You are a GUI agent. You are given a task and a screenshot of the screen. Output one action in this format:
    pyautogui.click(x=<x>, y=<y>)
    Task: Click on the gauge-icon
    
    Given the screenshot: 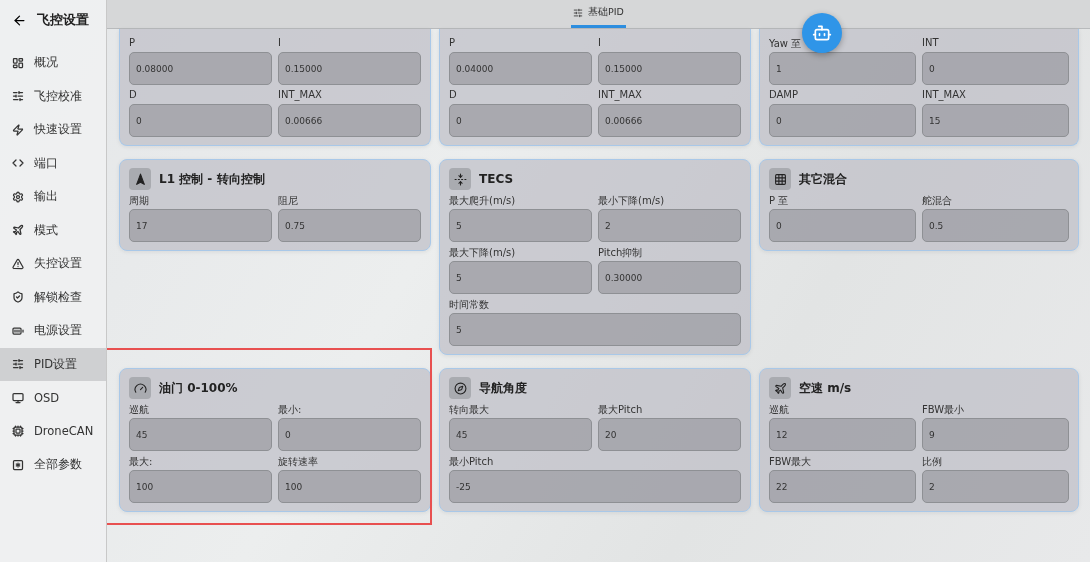 What is the action you would take?
    pyautogui.click(x=140, y=388)
    